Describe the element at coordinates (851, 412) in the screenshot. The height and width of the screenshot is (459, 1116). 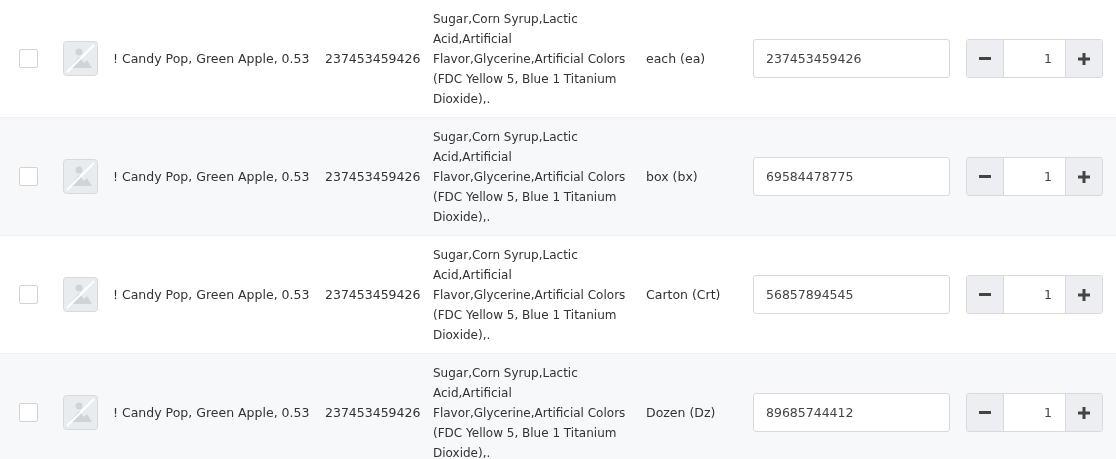
I see `barcode-field: 89685744412` at that location.